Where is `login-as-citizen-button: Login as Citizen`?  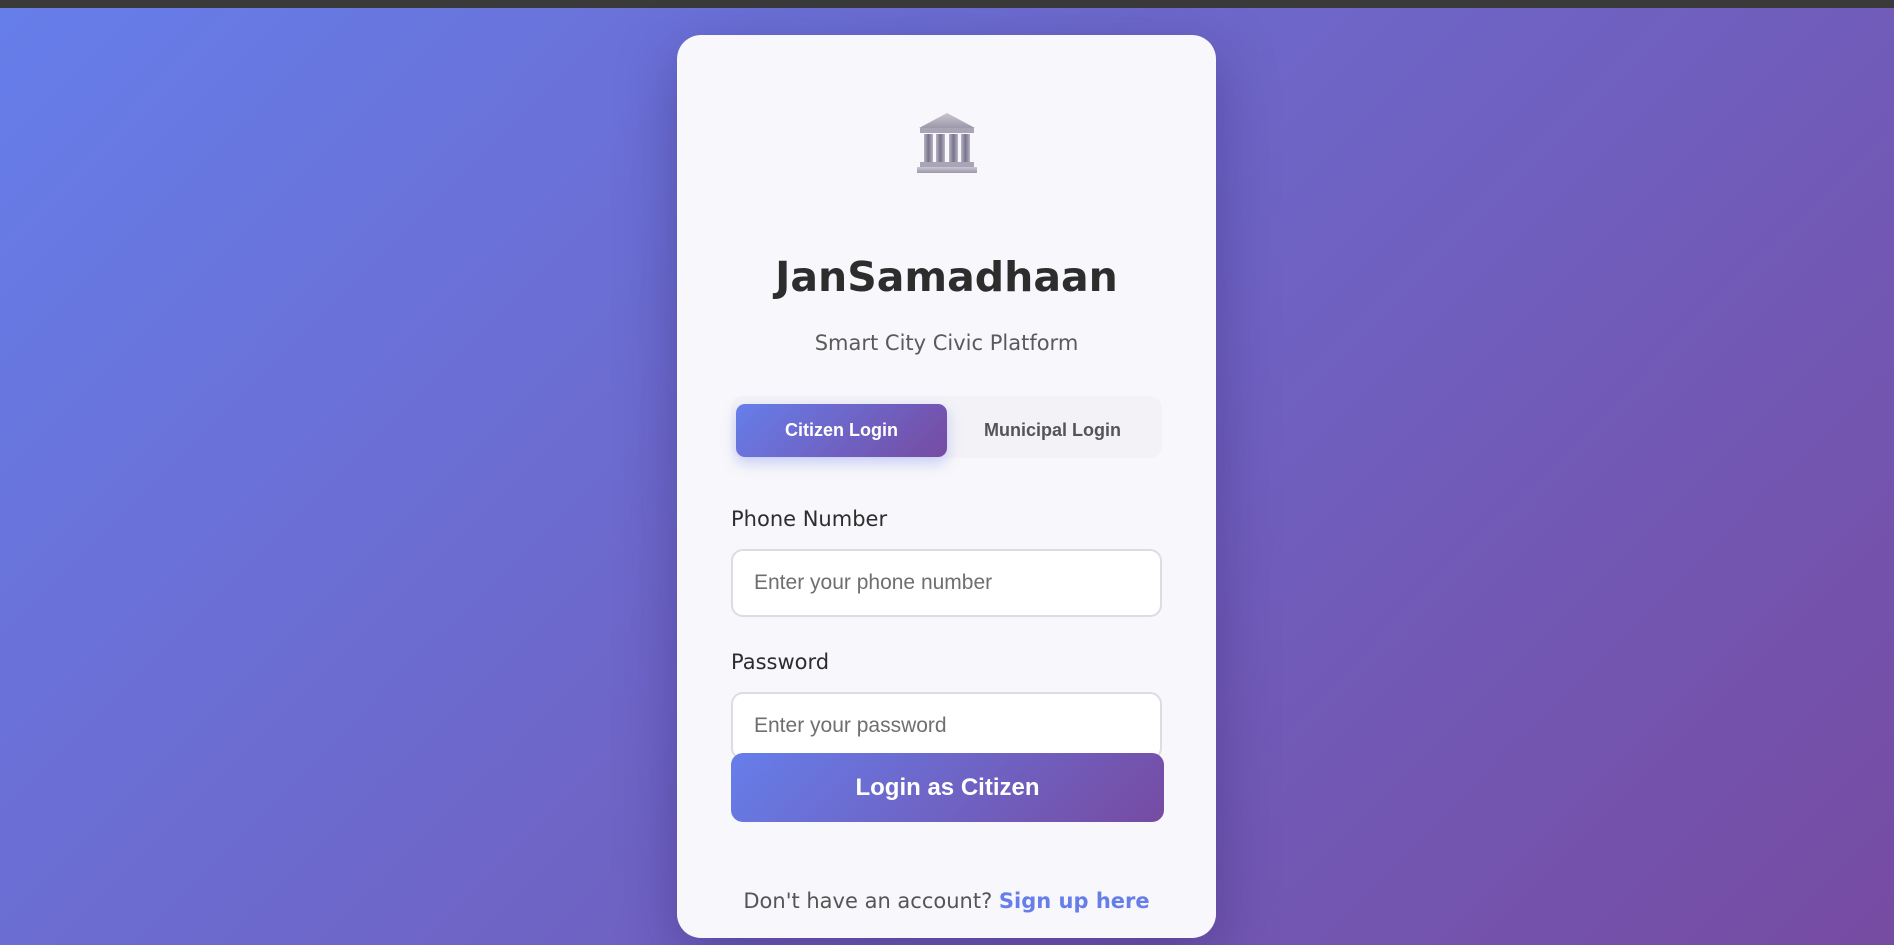
login-as-citizen-button: Login as Citizen is located at coordinates (947, 787).